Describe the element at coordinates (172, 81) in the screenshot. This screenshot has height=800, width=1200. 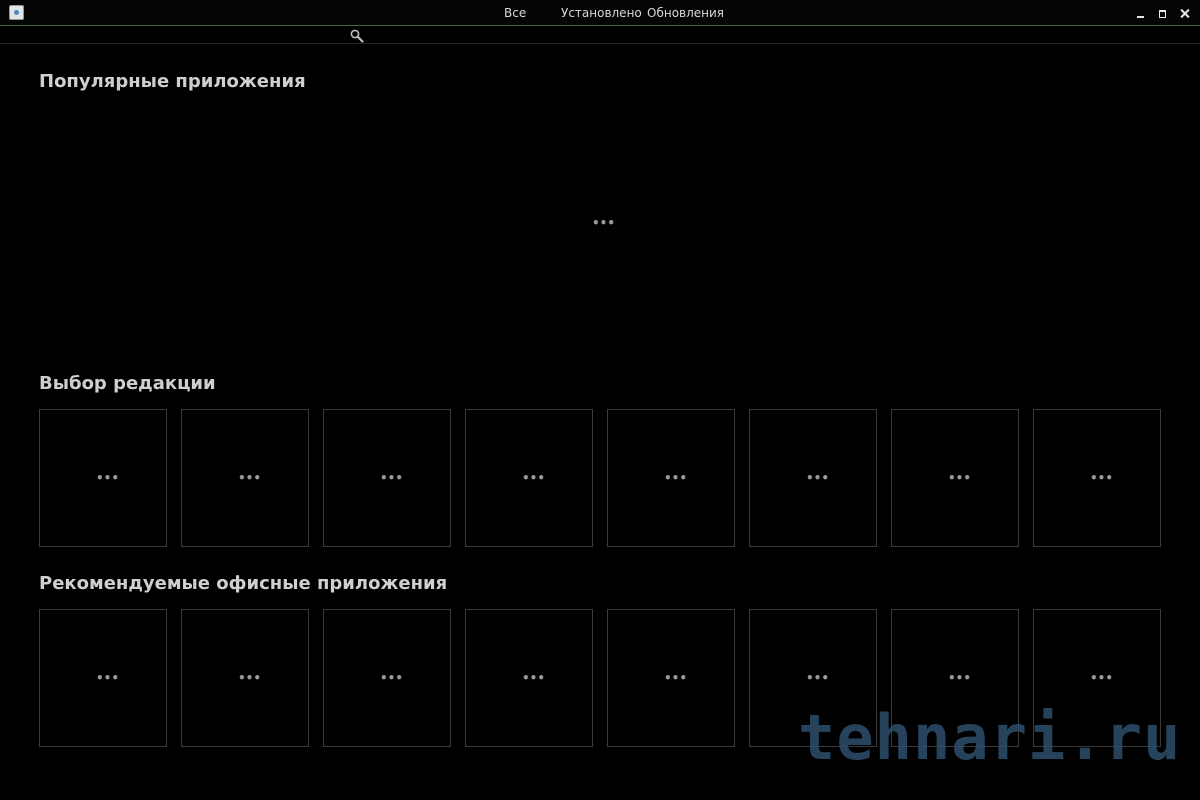
I see `popular-apps-title: Популярные приложения` at that location.